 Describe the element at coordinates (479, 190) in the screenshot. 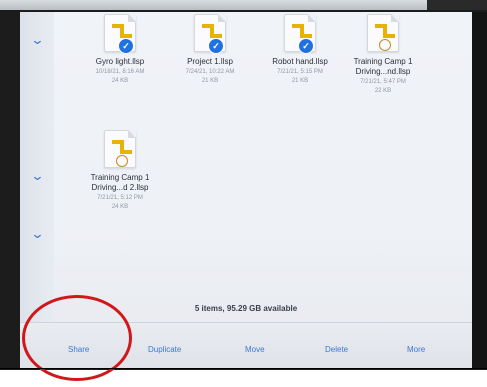

I see `device-frame-right` at that location.